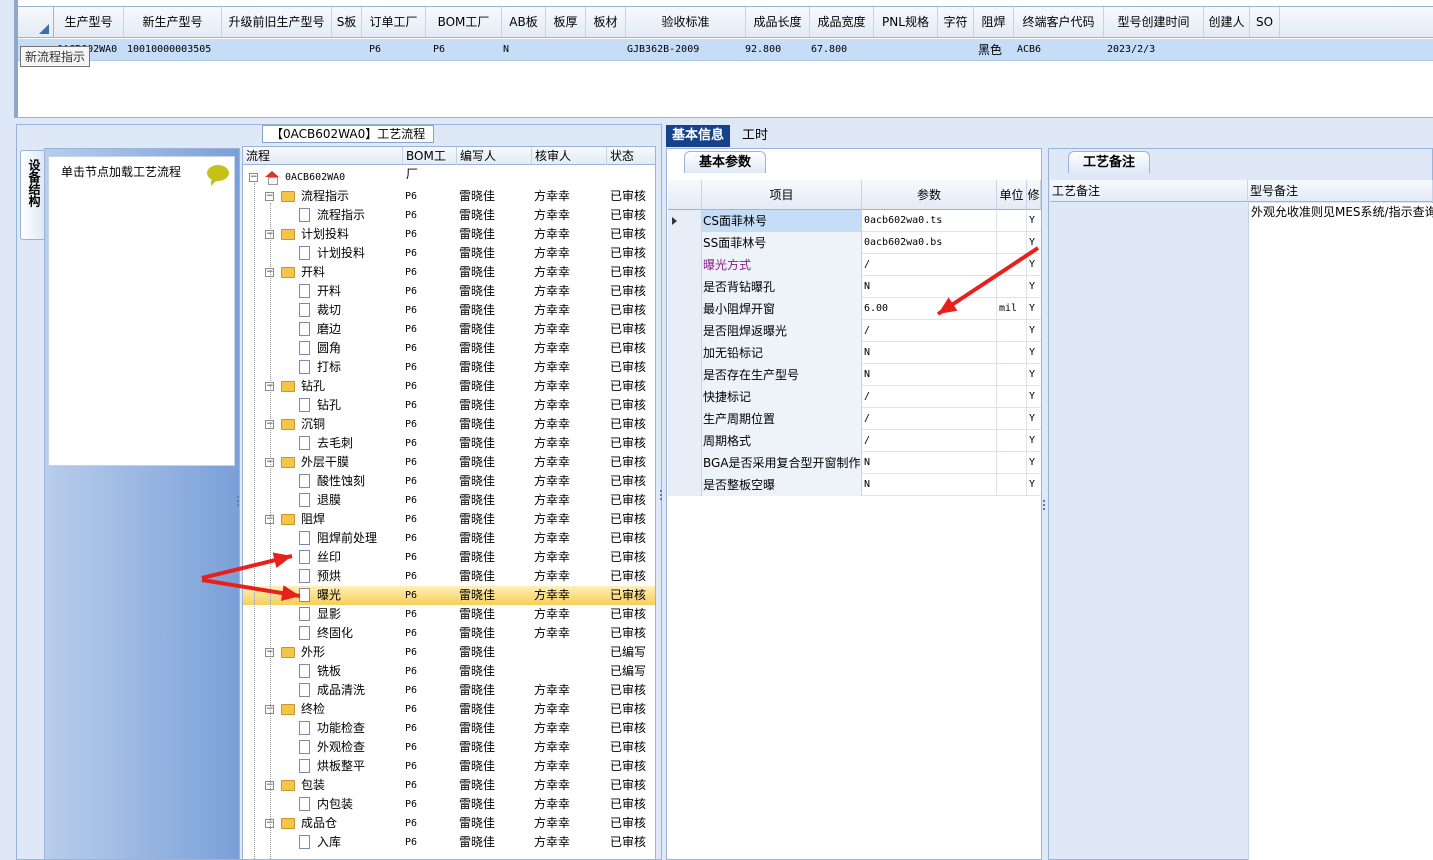  I want to click on tree-row: 功能检查 P6 雷晓佳 方幸幸 已审核, so click(449, 728).